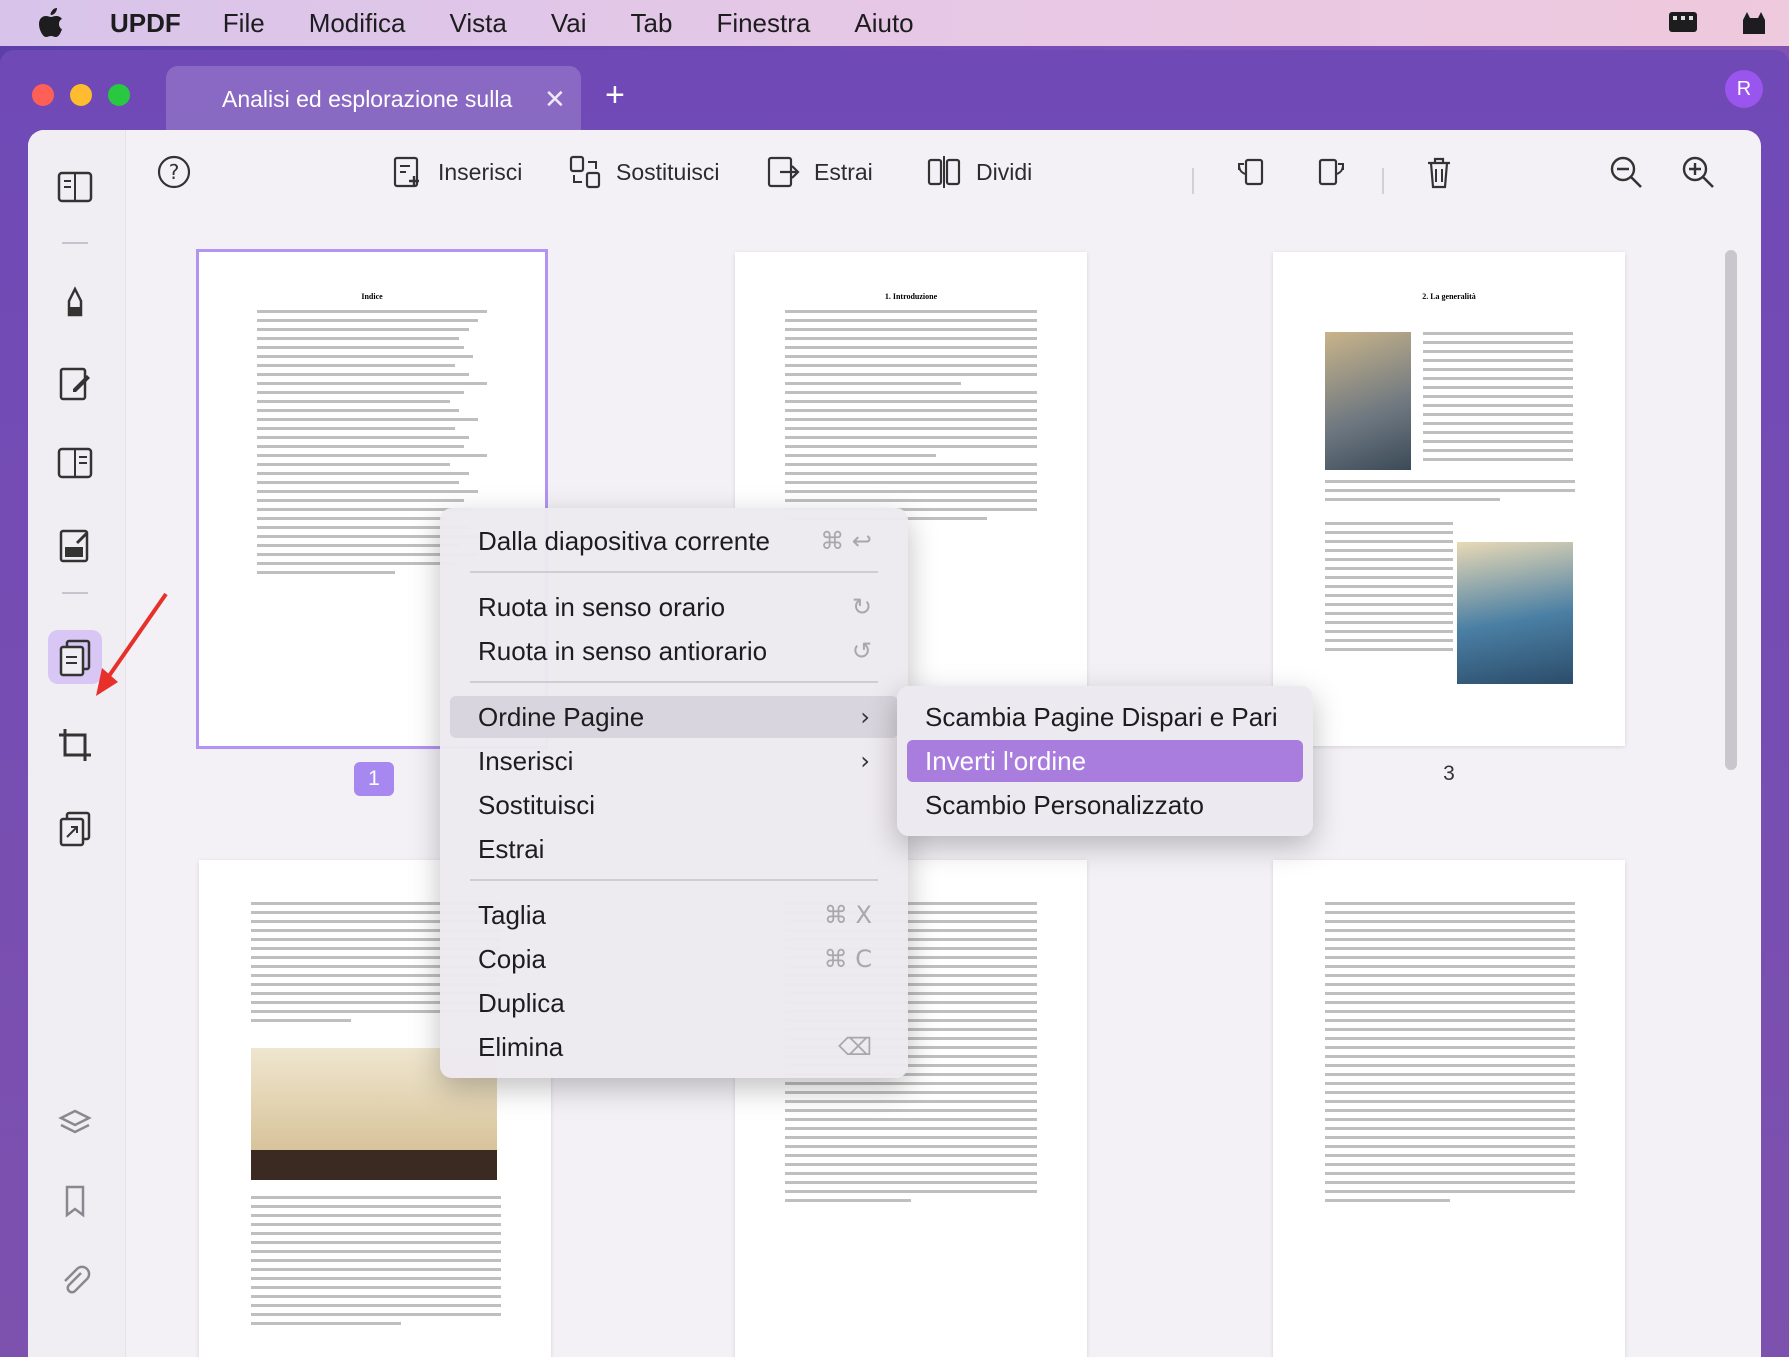  Describe the element at coordinates (75, 301) in the screenshot. I see `comment-highlighter-icon` at that location.